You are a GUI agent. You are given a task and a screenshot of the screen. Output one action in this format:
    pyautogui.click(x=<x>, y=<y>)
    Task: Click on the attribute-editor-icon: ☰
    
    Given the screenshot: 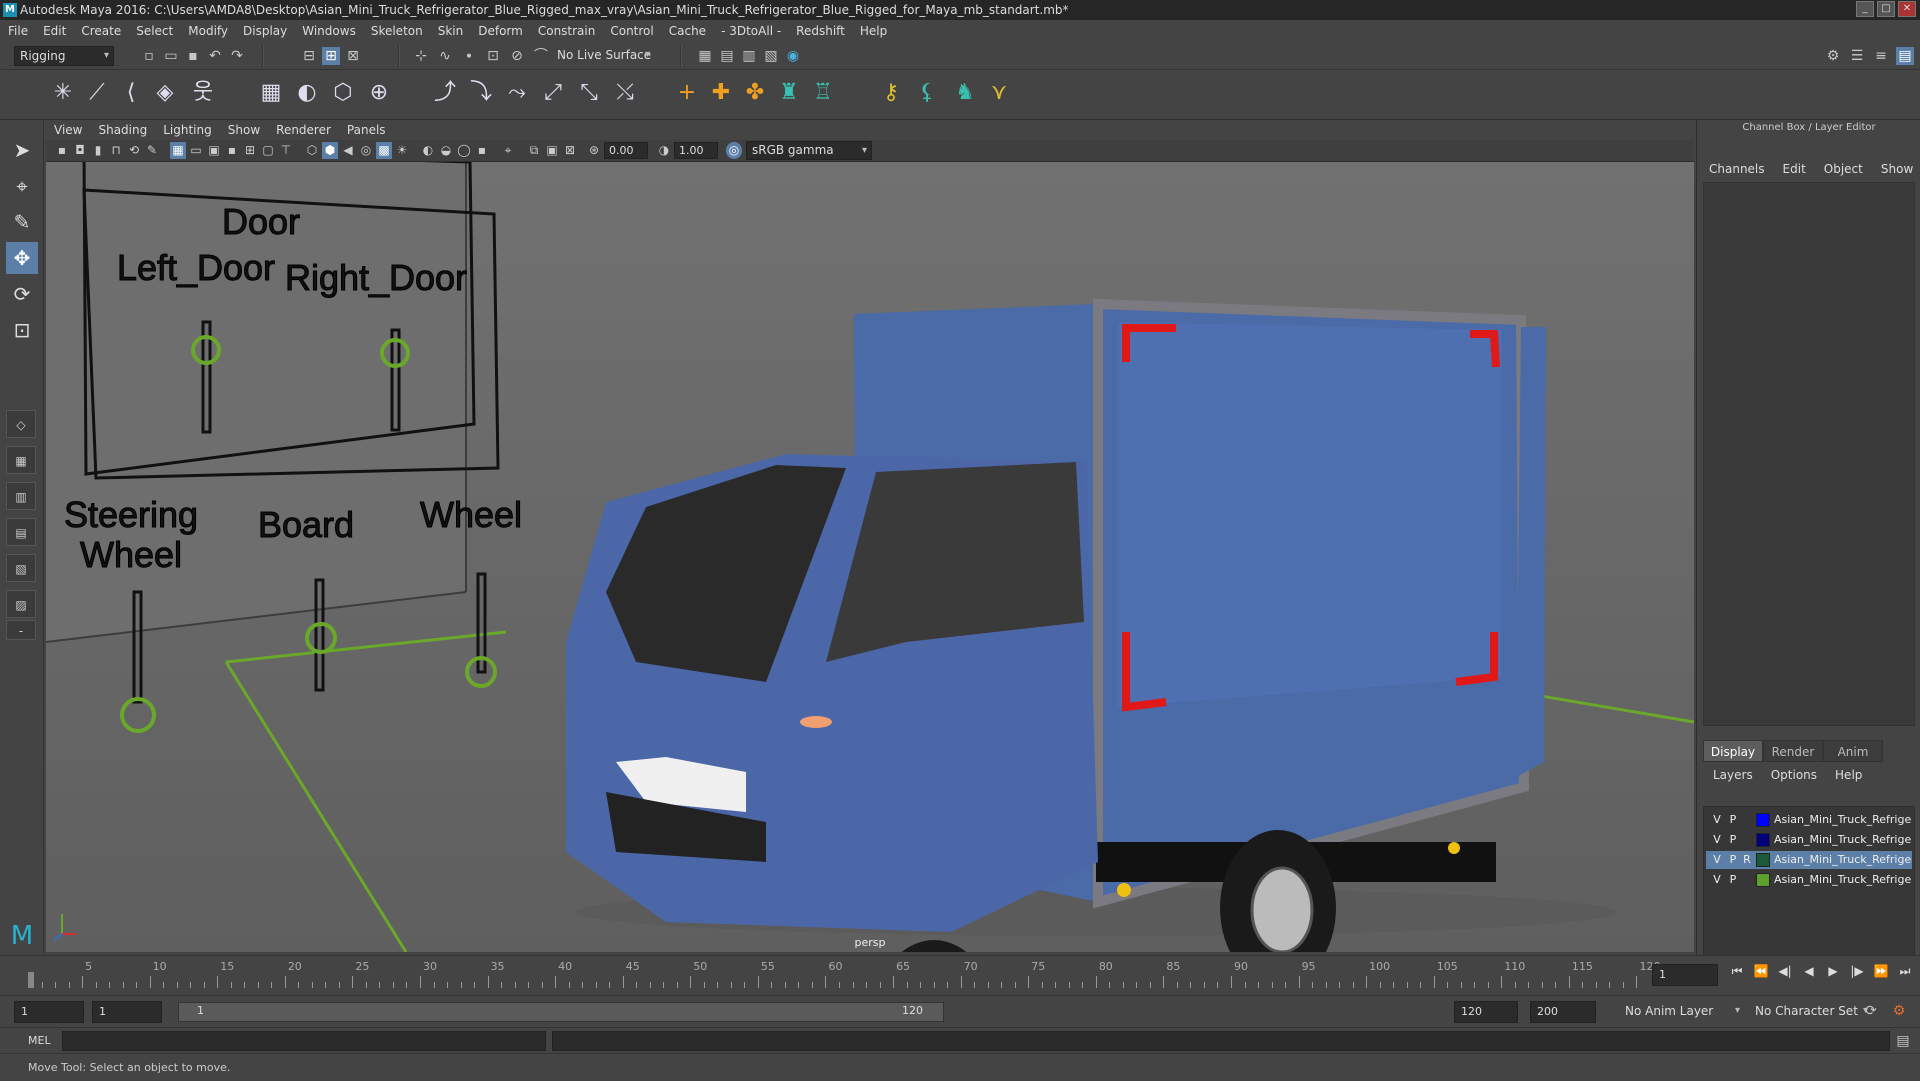 What is the action you would take?
    pyautogui.click(x=1857, y=56)
    